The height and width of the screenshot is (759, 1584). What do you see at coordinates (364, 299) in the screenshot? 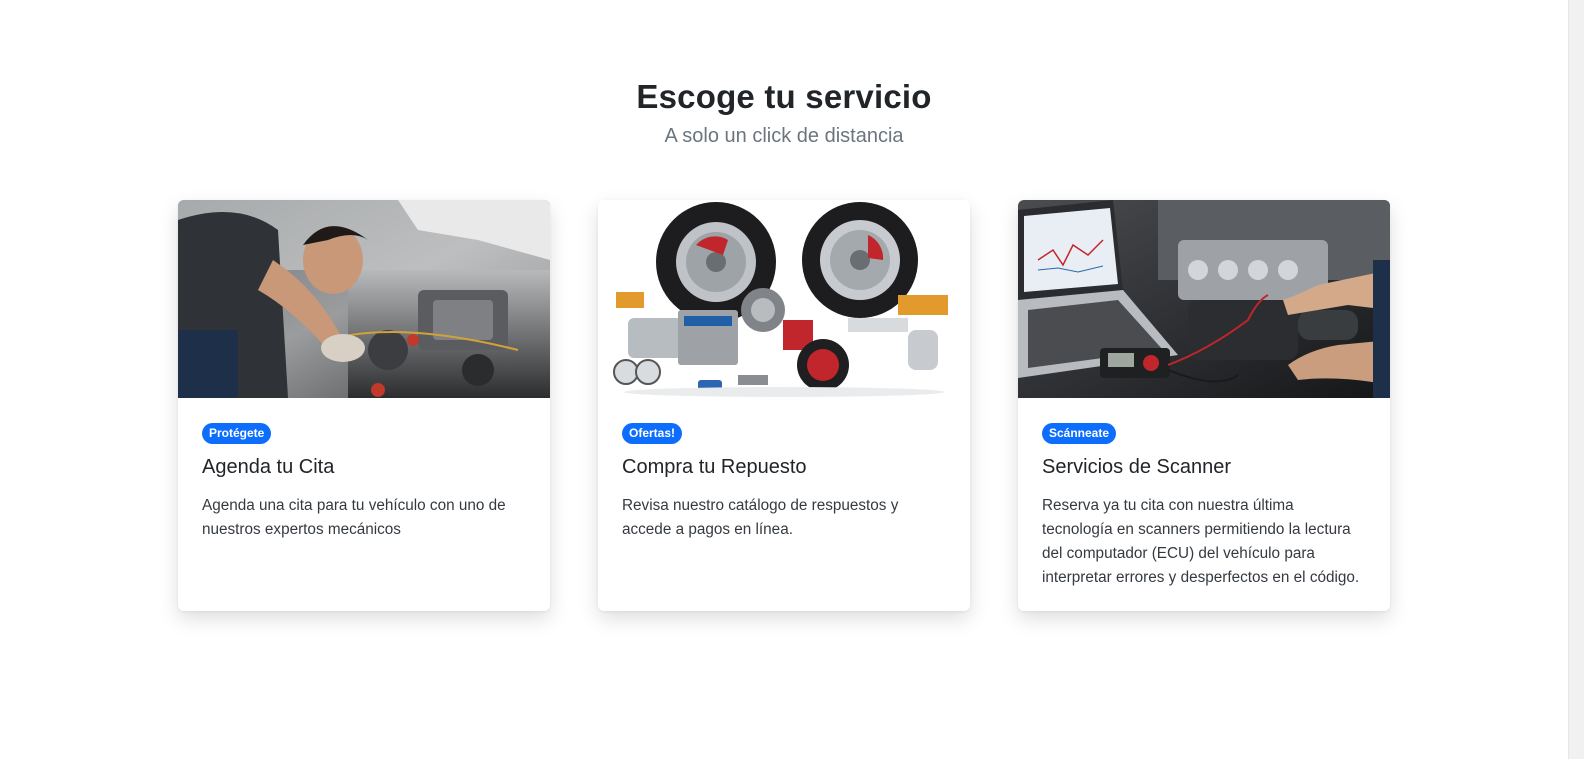
I see `card-image-mechanic` at bounding box center [364, 299].